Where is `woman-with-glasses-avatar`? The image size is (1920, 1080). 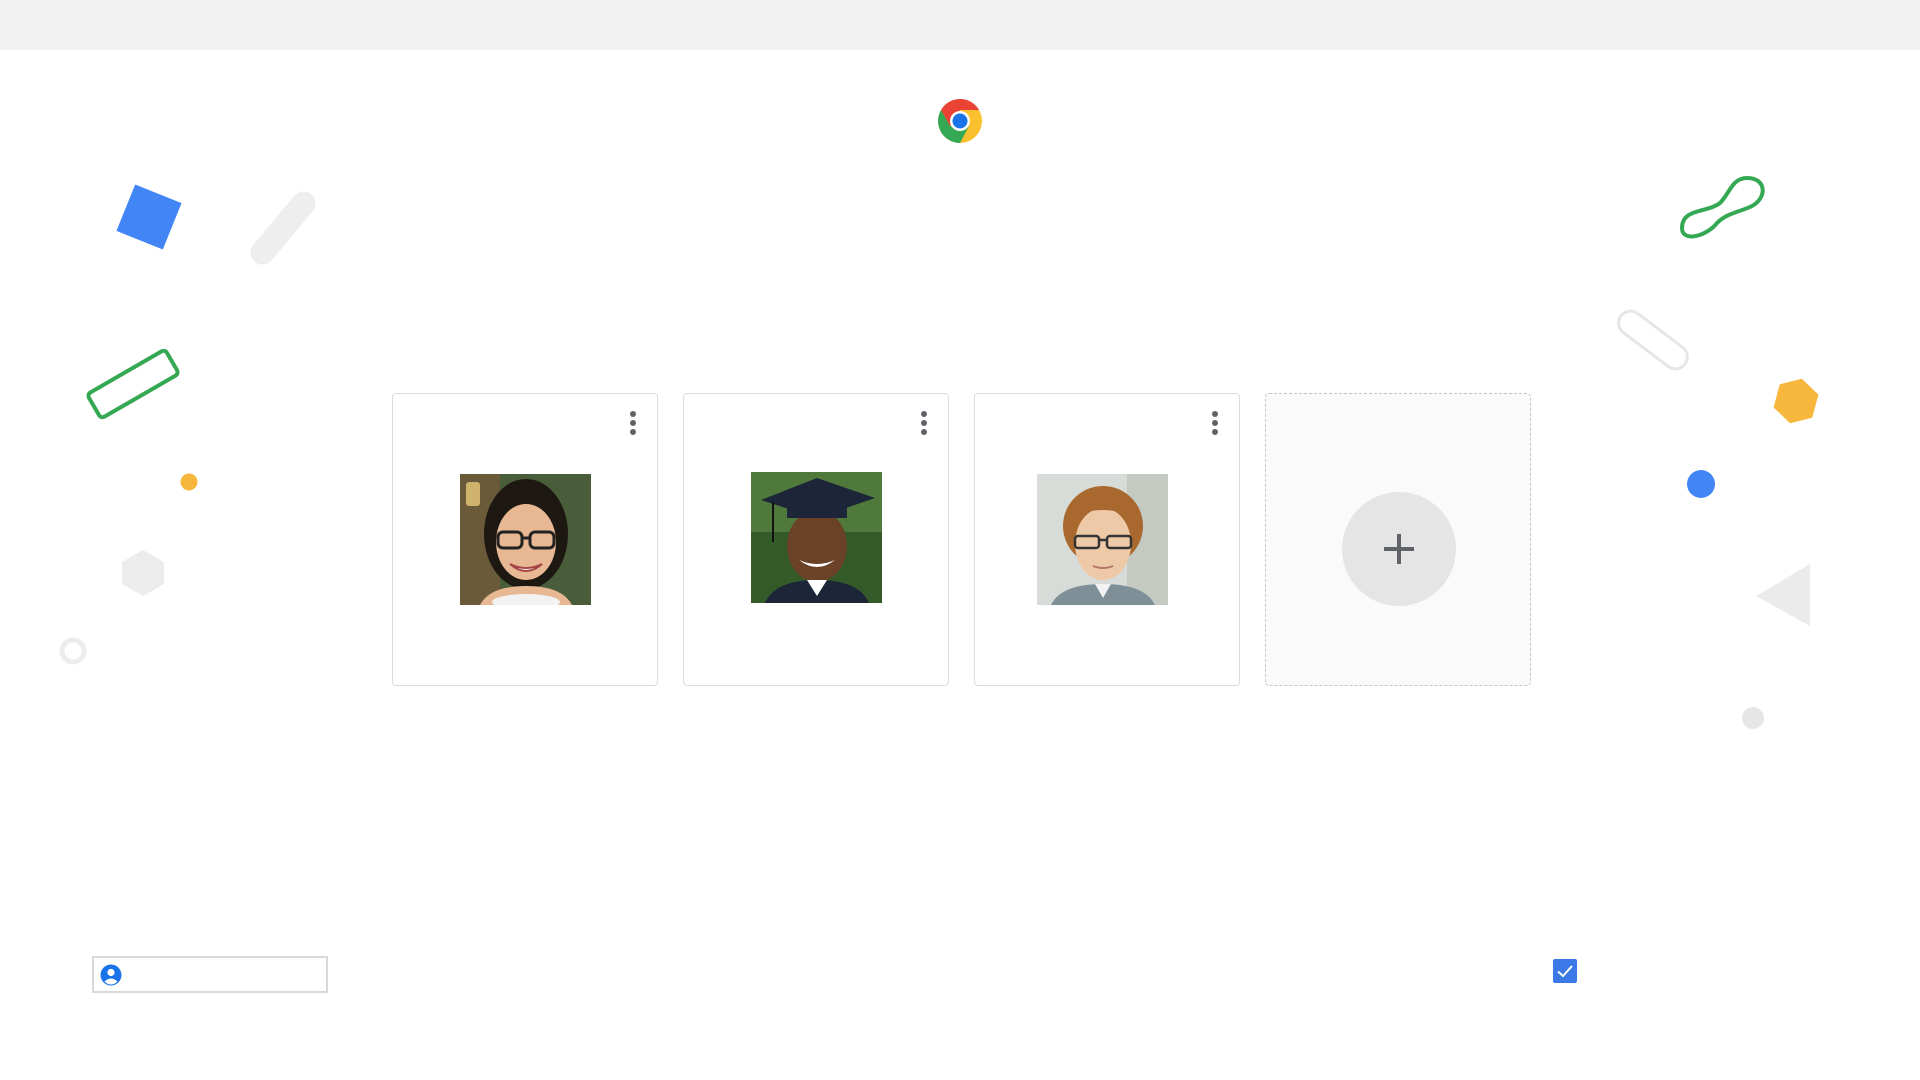 woman-with-glasses-avatar is located at coordinates (525, 539).